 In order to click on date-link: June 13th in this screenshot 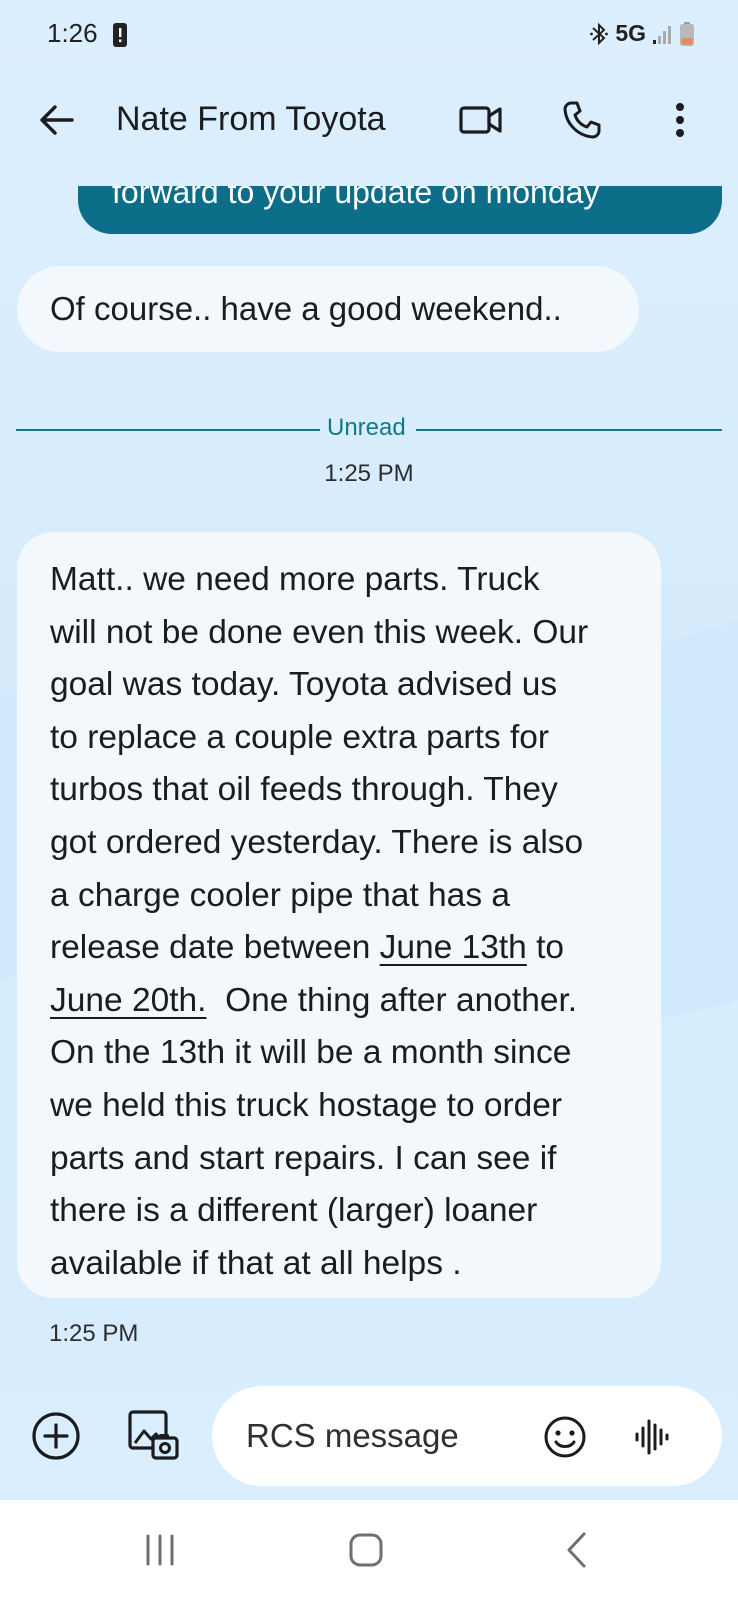, I will do `click(453, 947)`.